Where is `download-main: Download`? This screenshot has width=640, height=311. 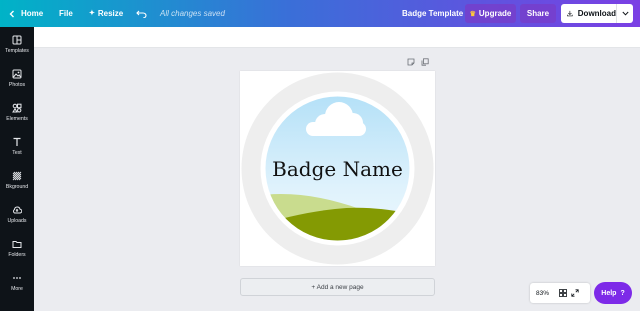 download-main: Download is located at coordinates (589, 13).